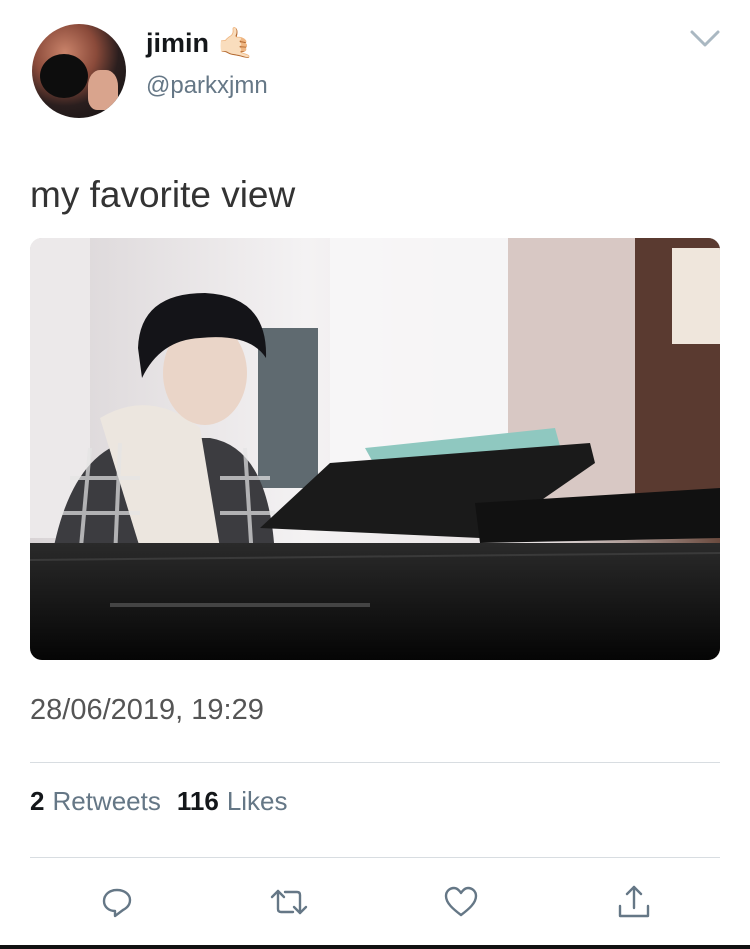  Describe the element at coordinates (106, 801) in the screenshot. I see `retweets-label: Retweets` at that location.